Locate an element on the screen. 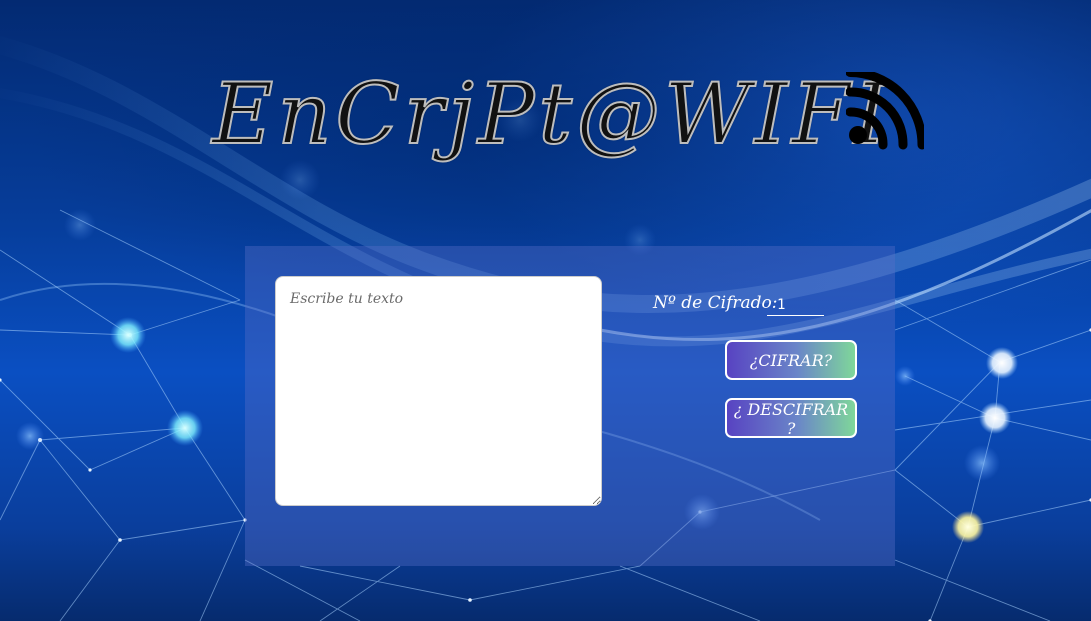 The height and width of the screenshot is (621, 1091). message-textarea is located at coordinates (438, 391).